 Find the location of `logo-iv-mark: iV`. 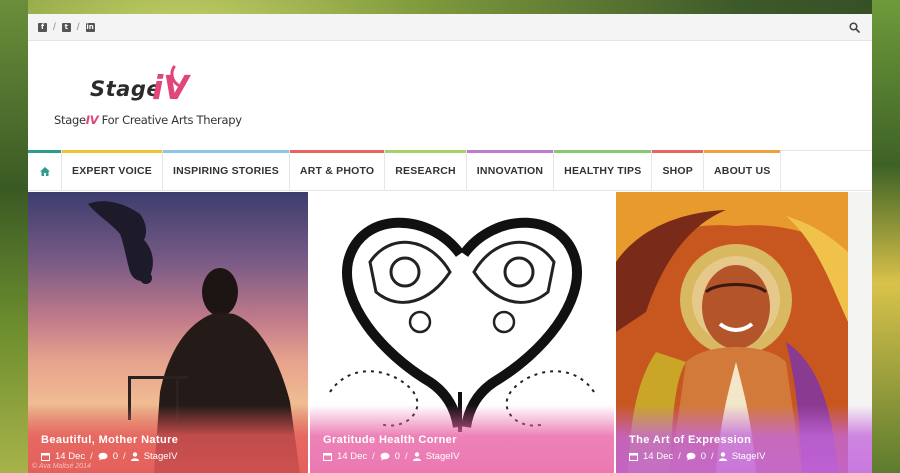

logo-iv-mark: iV is located at coordinates (170, 87).